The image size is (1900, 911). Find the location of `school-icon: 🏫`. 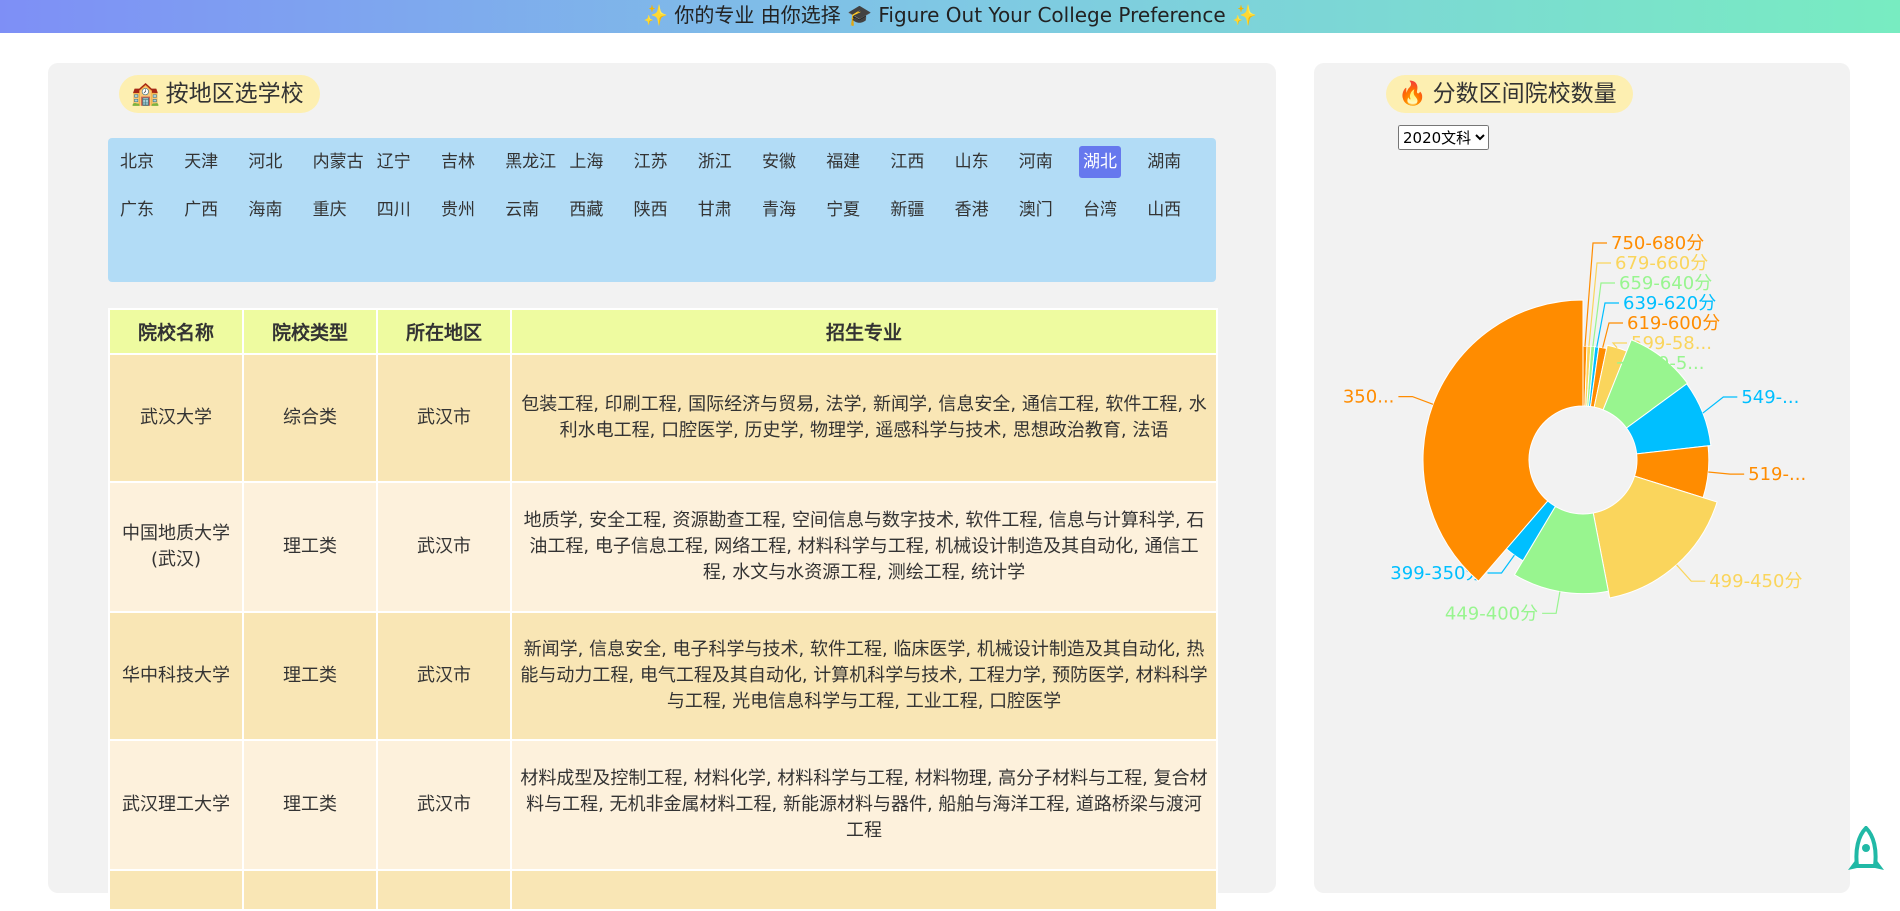

school-icon: 🏫 is located at coordinates (145, 94).